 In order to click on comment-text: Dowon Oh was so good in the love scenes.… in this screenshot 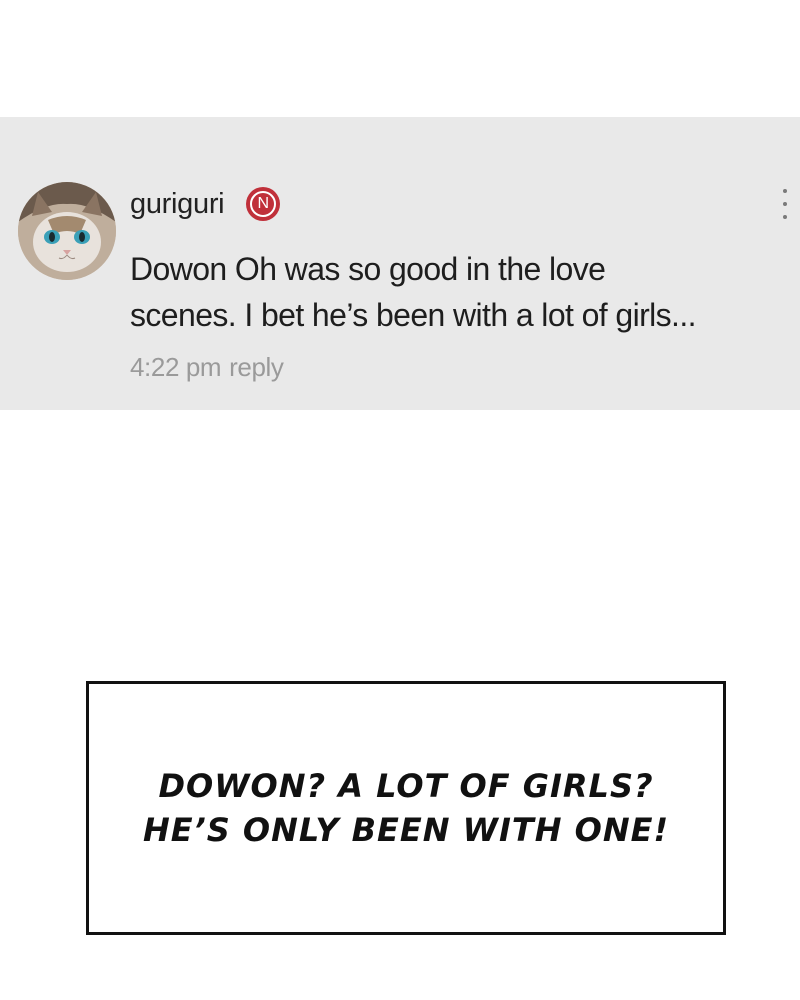, I will do `click(455, 292)`.